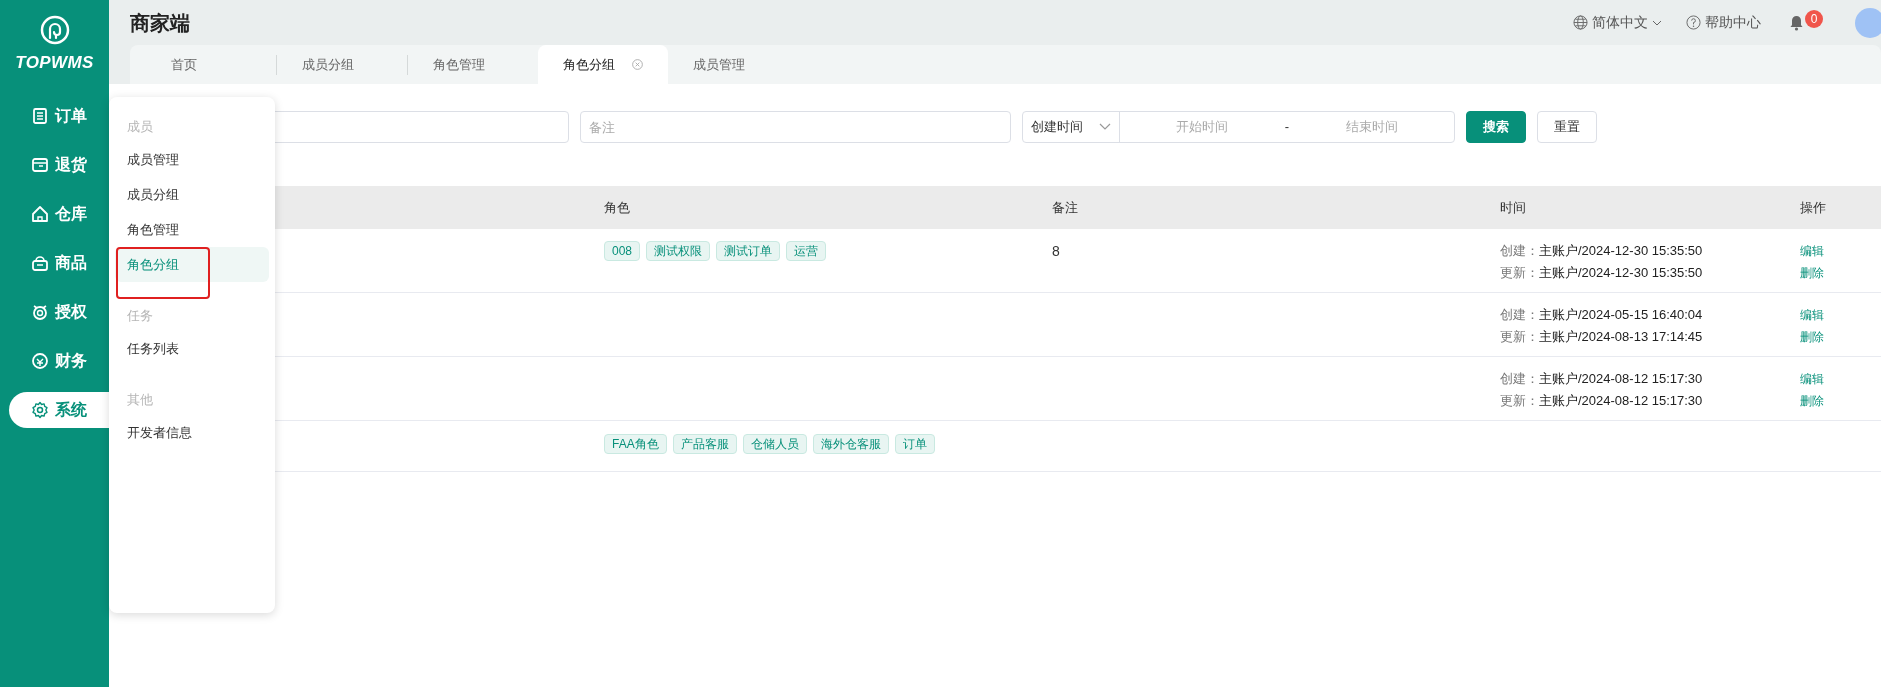  Describe the element at coordinates (635, 444) in the screenshot. I see `role-tag: FAA角色` at that location.